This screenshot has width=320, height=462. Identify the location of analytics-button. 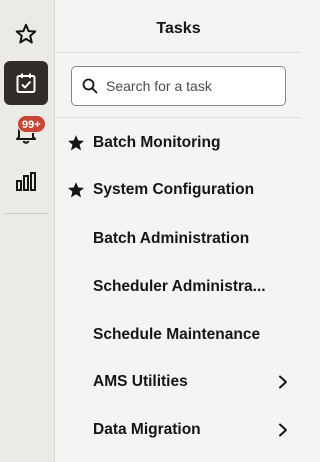
(26, 182).